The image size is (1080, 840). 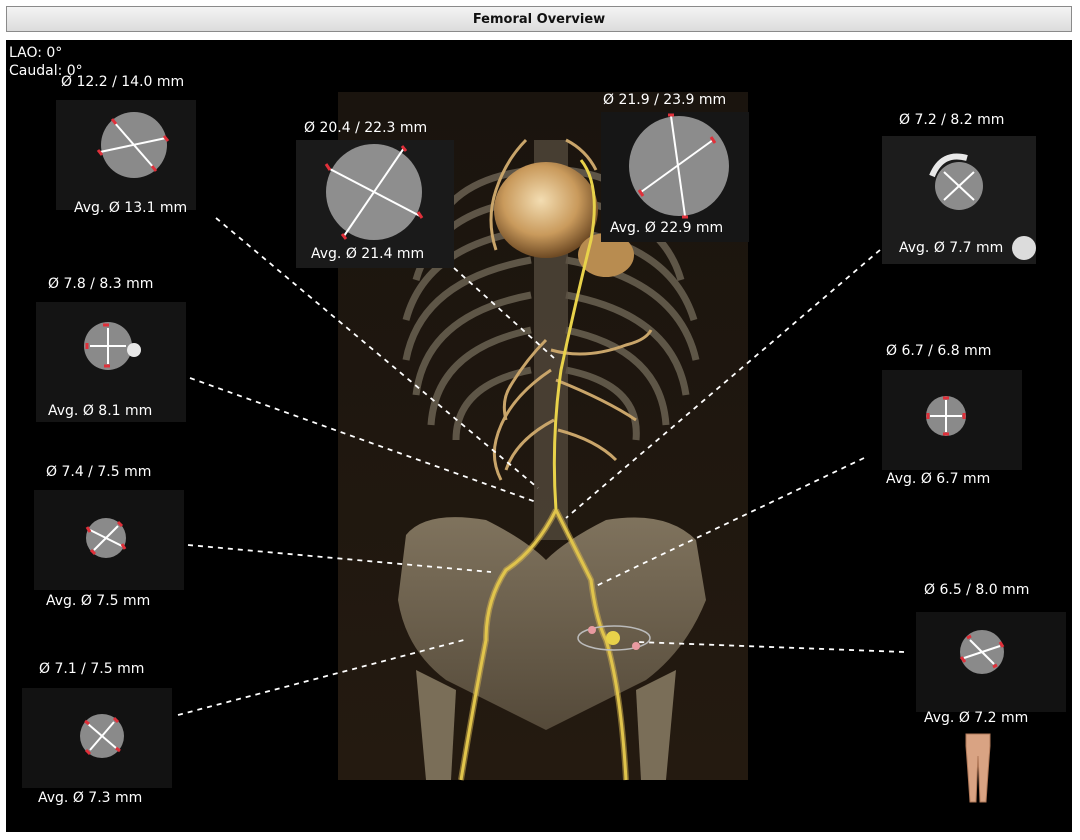 What do you see at coordinates (90, 798) in the screenshot?
I see `xsec-average: Avg. Ø 7.3 mm` at bounding box center [90, 798].